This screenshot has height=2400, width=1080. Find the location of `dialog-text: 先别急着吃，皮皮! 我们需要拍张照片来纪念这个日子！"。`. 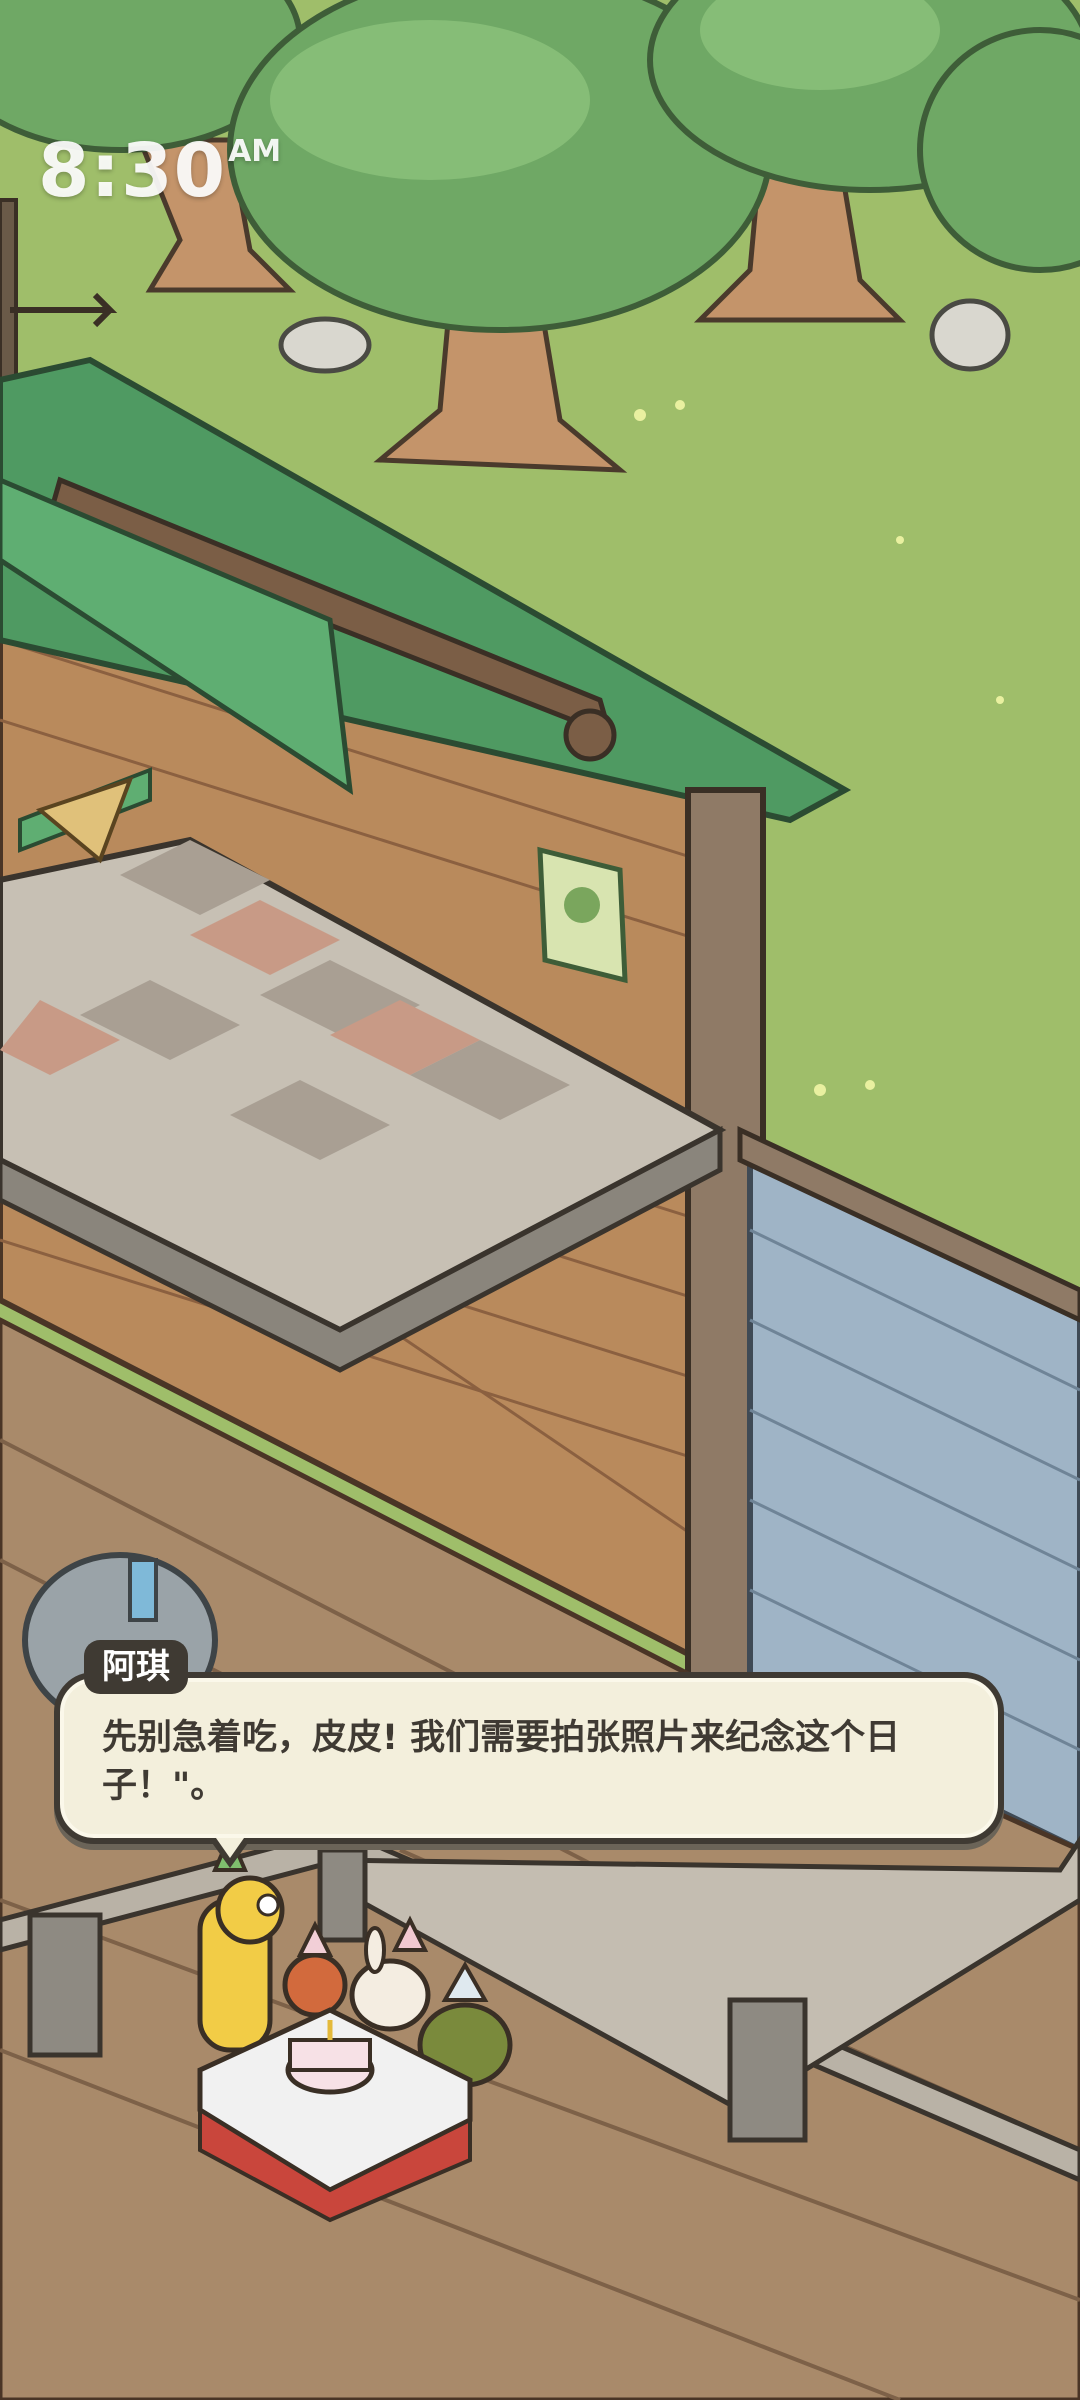

dialog-text: 先别急着吃，皮皮! 我们需要拍张照片来纪念这个日子！"。 is located at coordinates (501, 1762).